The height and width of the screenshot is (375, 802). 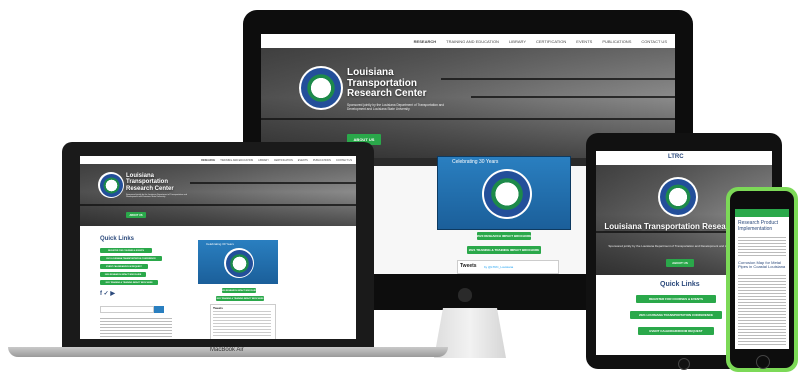 I want to click on nav-publications: PUBLICATIONS, so click(x=616, y=41).